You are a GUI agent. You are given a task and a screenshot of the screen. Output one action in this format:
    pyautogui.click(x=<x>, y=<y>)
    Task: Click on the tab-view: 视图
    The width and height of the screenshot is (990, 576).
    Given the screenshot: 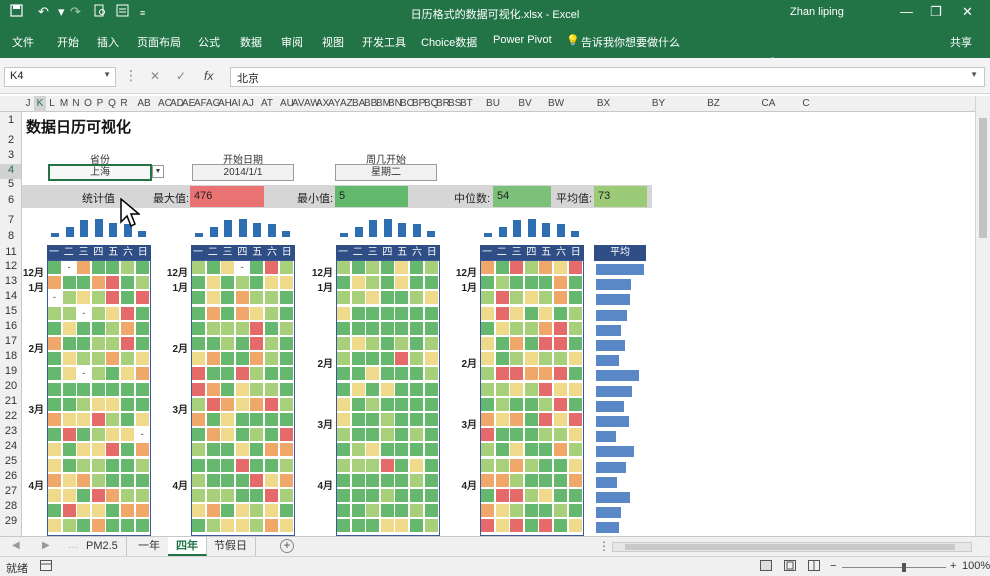 What is the action you would take?
    pyautogui.click(x=333, y=42)
    